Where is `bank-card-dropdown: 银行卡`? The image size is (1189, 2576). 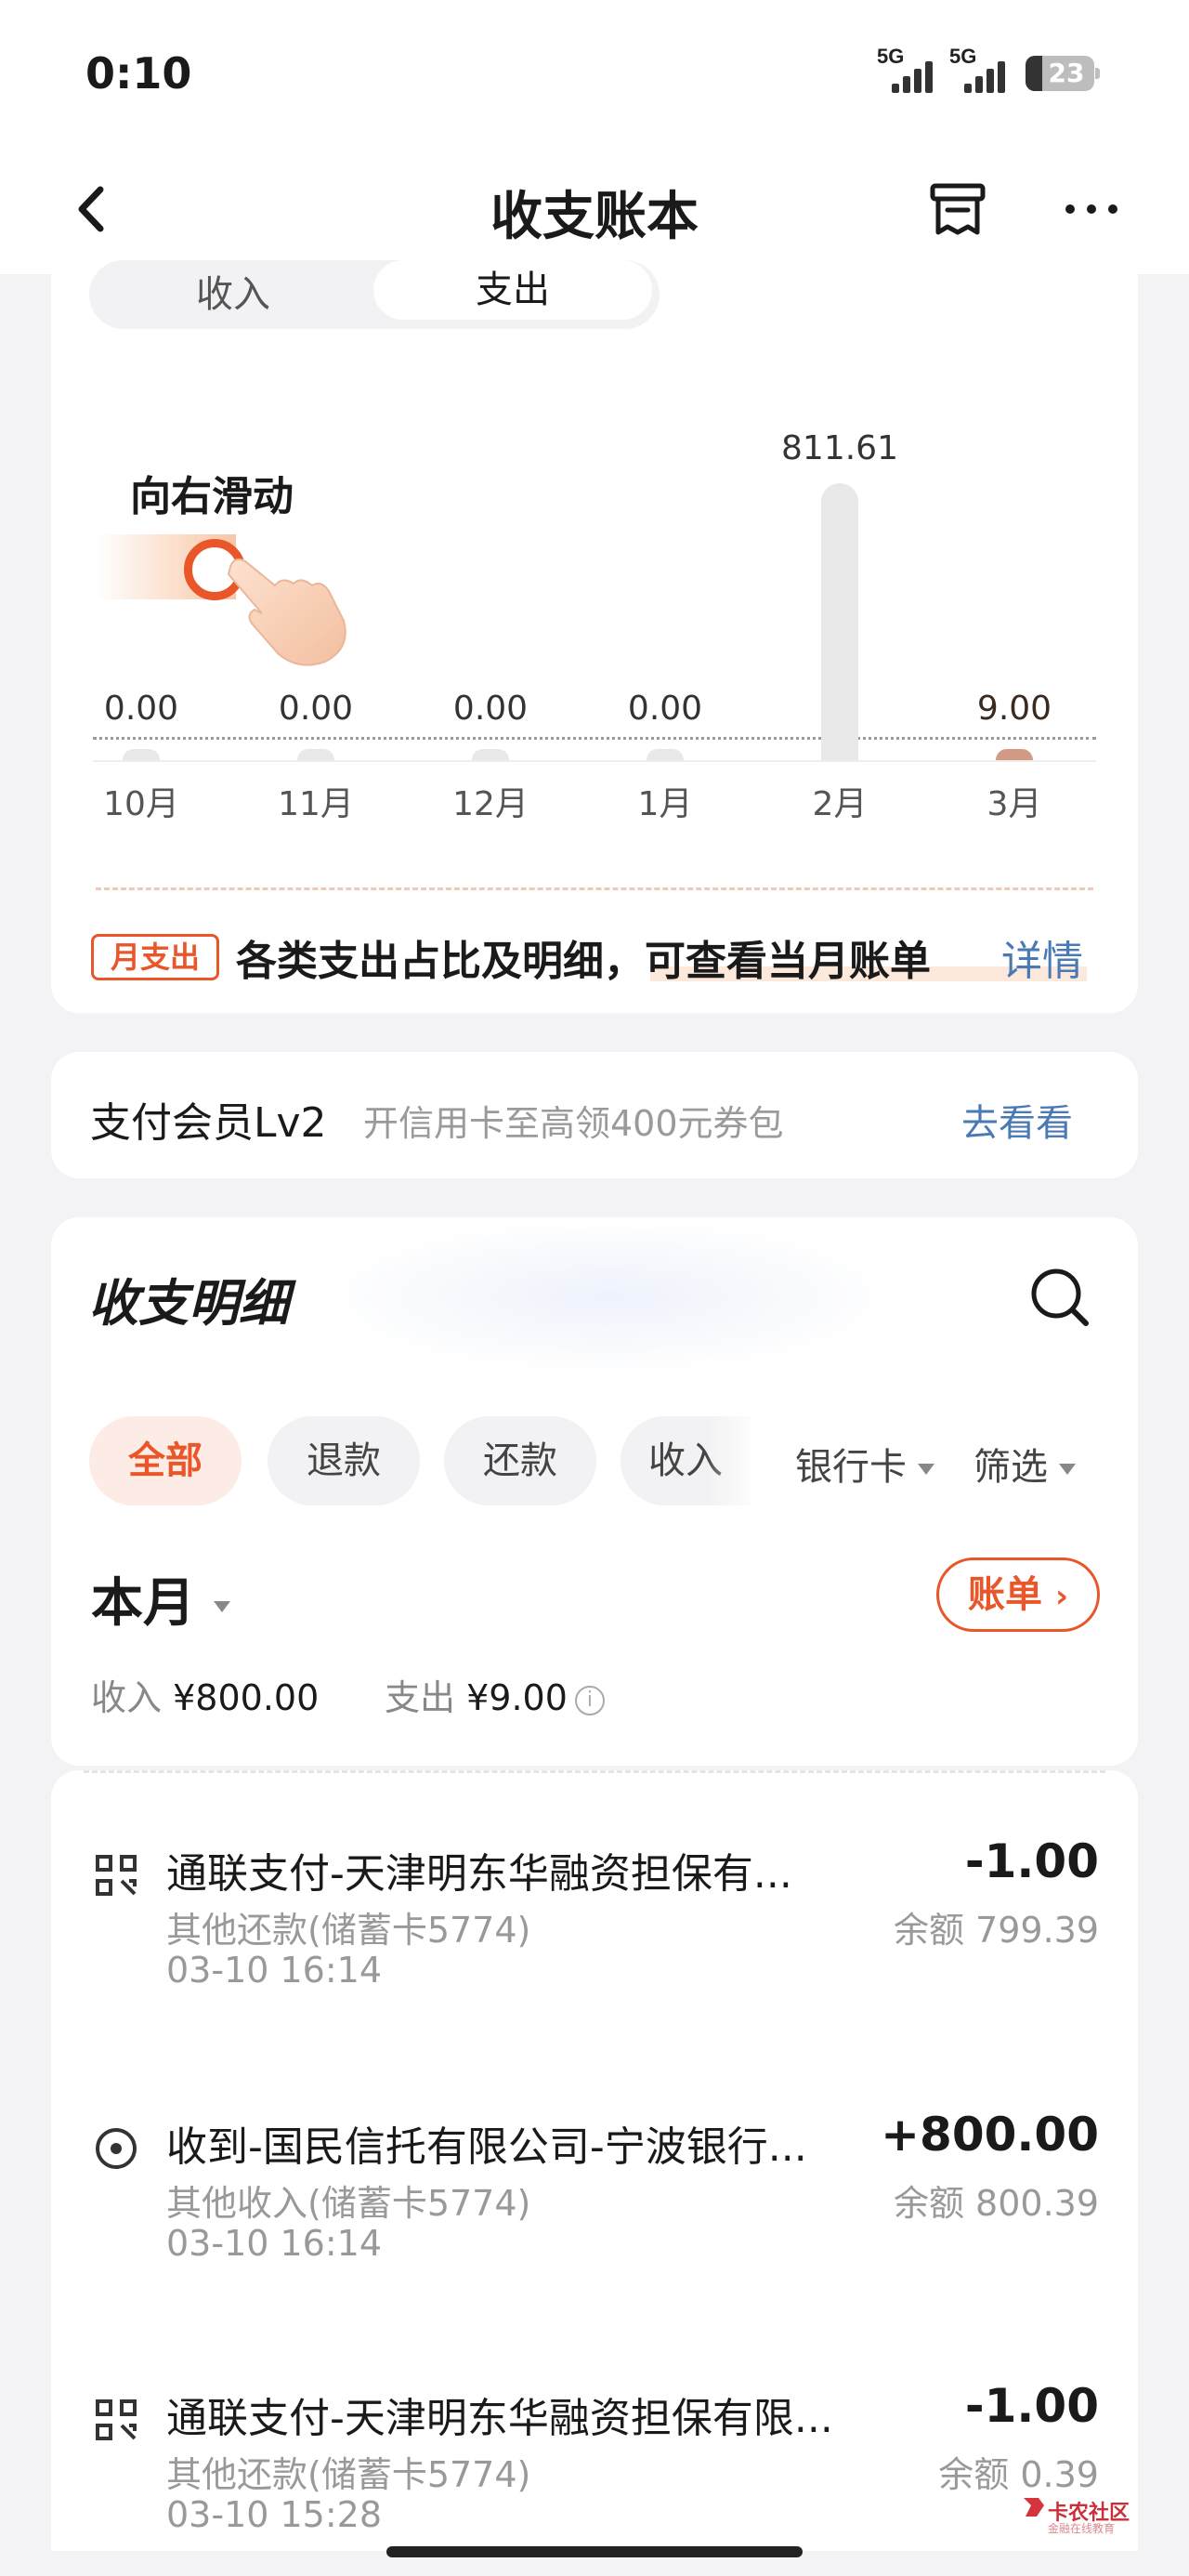
bank-card-dropdown: 银行卡 is located at coordinates (864, 1464).